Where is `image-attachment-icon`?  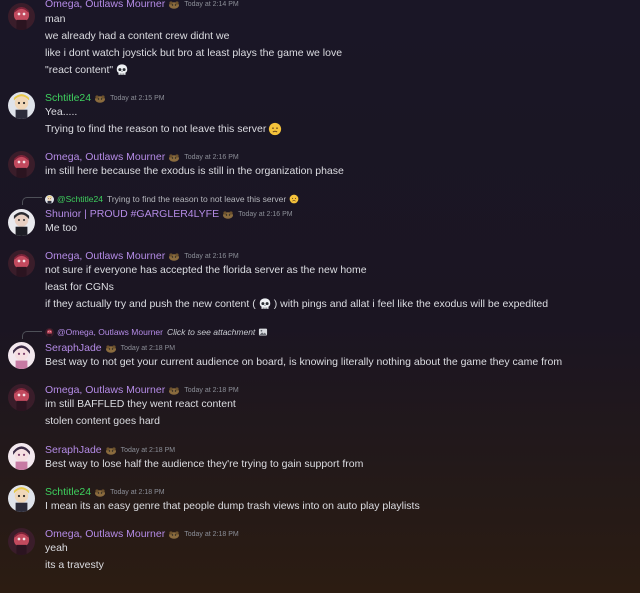 image-attachment-icon is located at coordinates (263, 332).